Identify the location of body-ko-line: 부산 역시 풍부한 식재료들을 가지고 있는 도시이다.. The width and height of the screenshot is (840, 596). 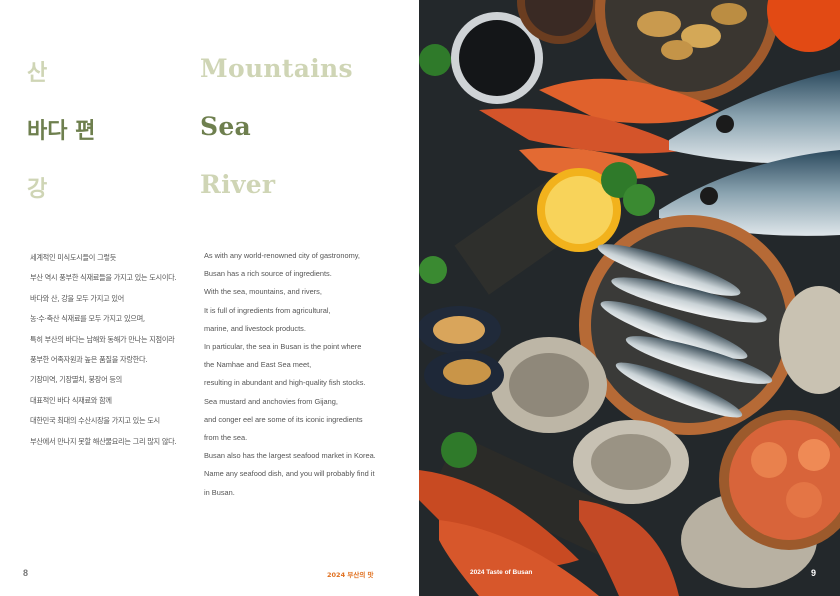
(103, 278).